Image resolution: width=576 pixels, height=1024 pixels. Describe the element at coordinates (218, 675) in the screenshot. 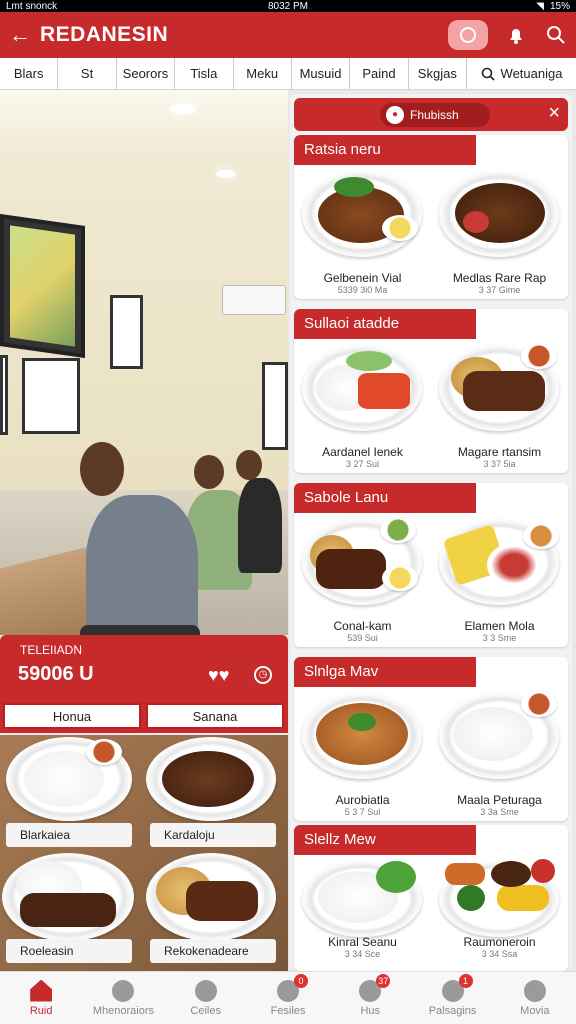

I see `heart-icon: ♥♥` at that location.